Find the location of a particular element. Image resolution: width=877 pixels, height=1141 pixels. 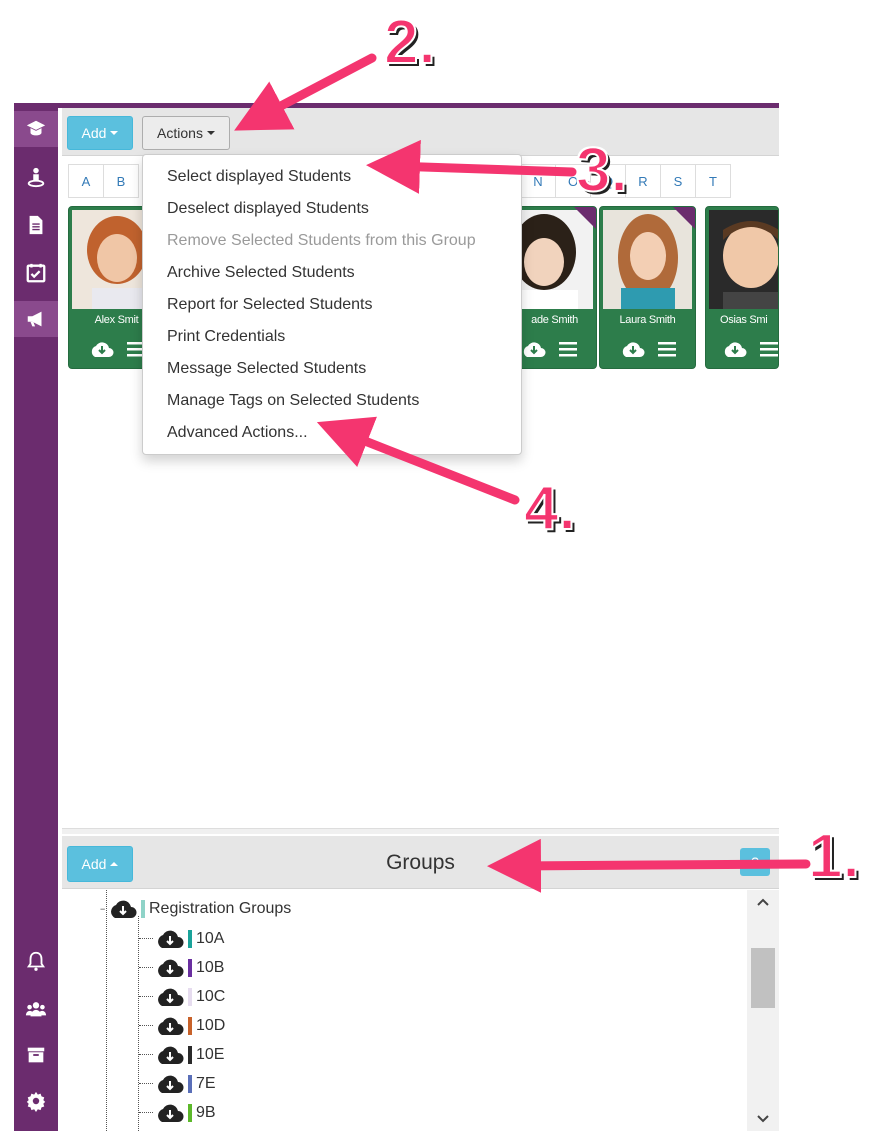

tree-node-10e: 10E is located at coordinates (181, 1054).